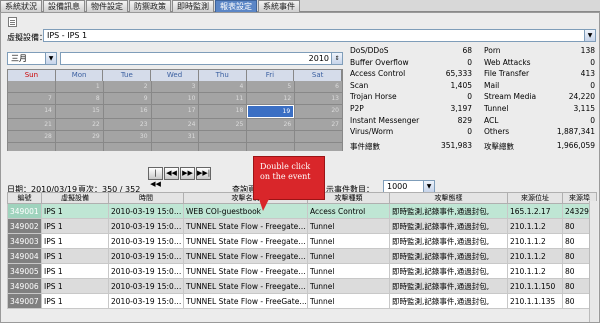  I want to click on table-cell: 349005, so click(24, 271).